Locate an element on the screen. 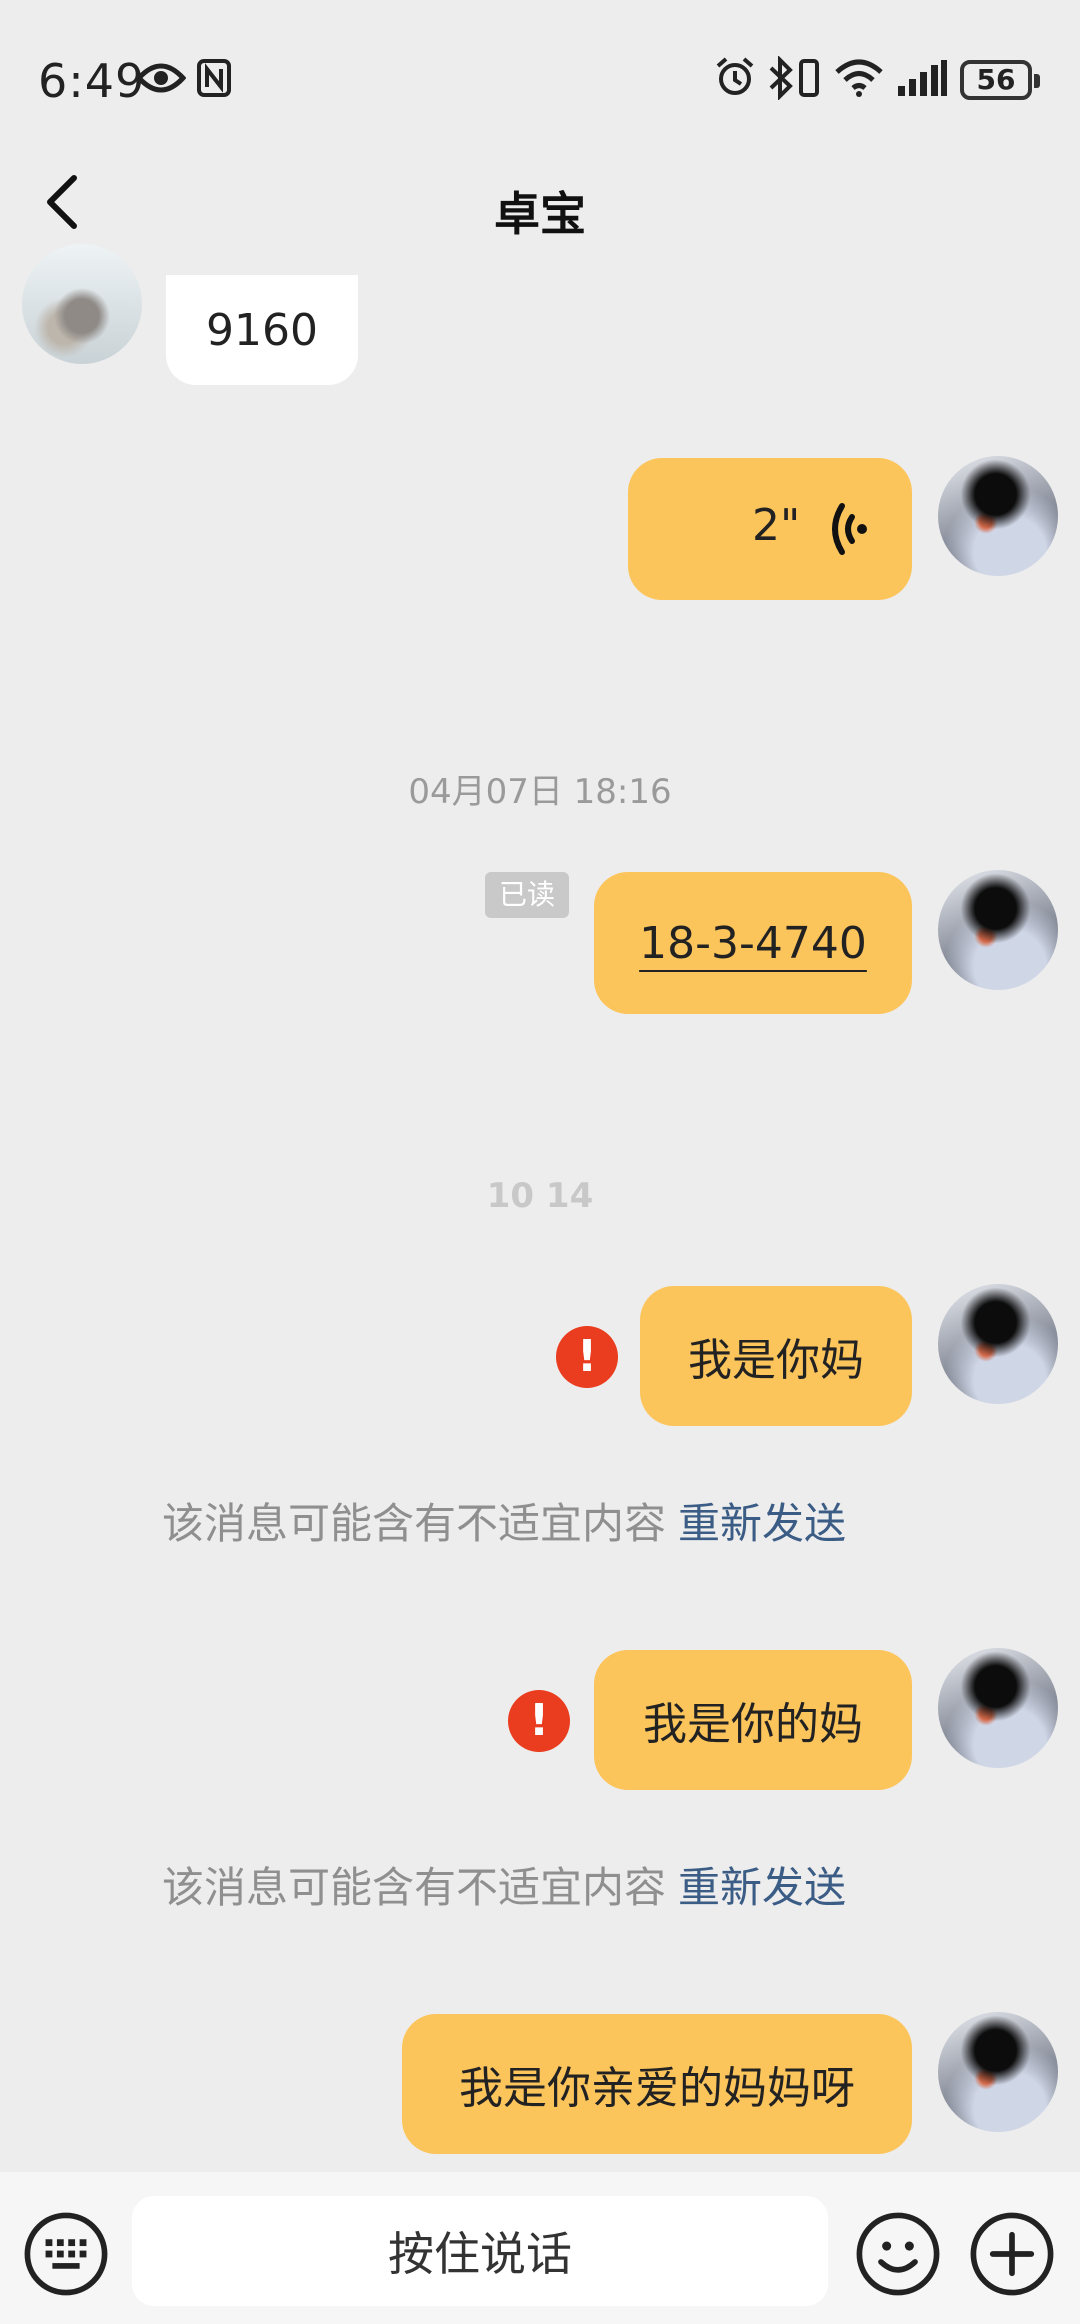  status-time: 6:49 is located at coordinates (92, 81).